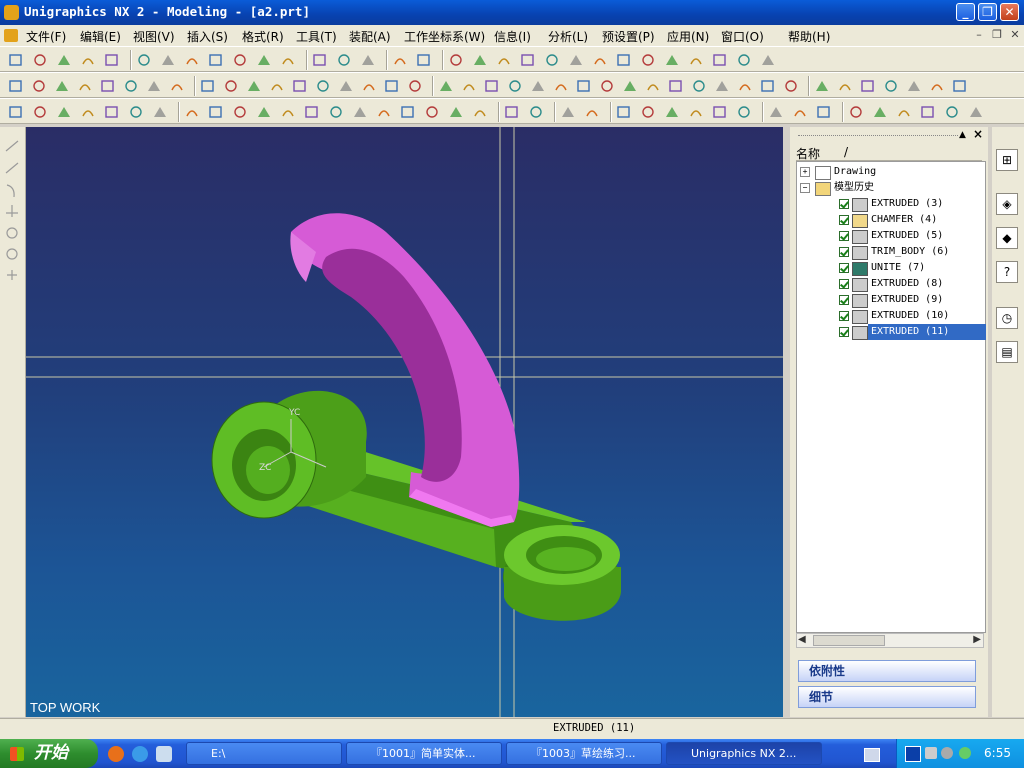  What do you see at coordinates (456, 60) in the screenshot?
I see `cylinder-icon` at bounding box center [456, 60].